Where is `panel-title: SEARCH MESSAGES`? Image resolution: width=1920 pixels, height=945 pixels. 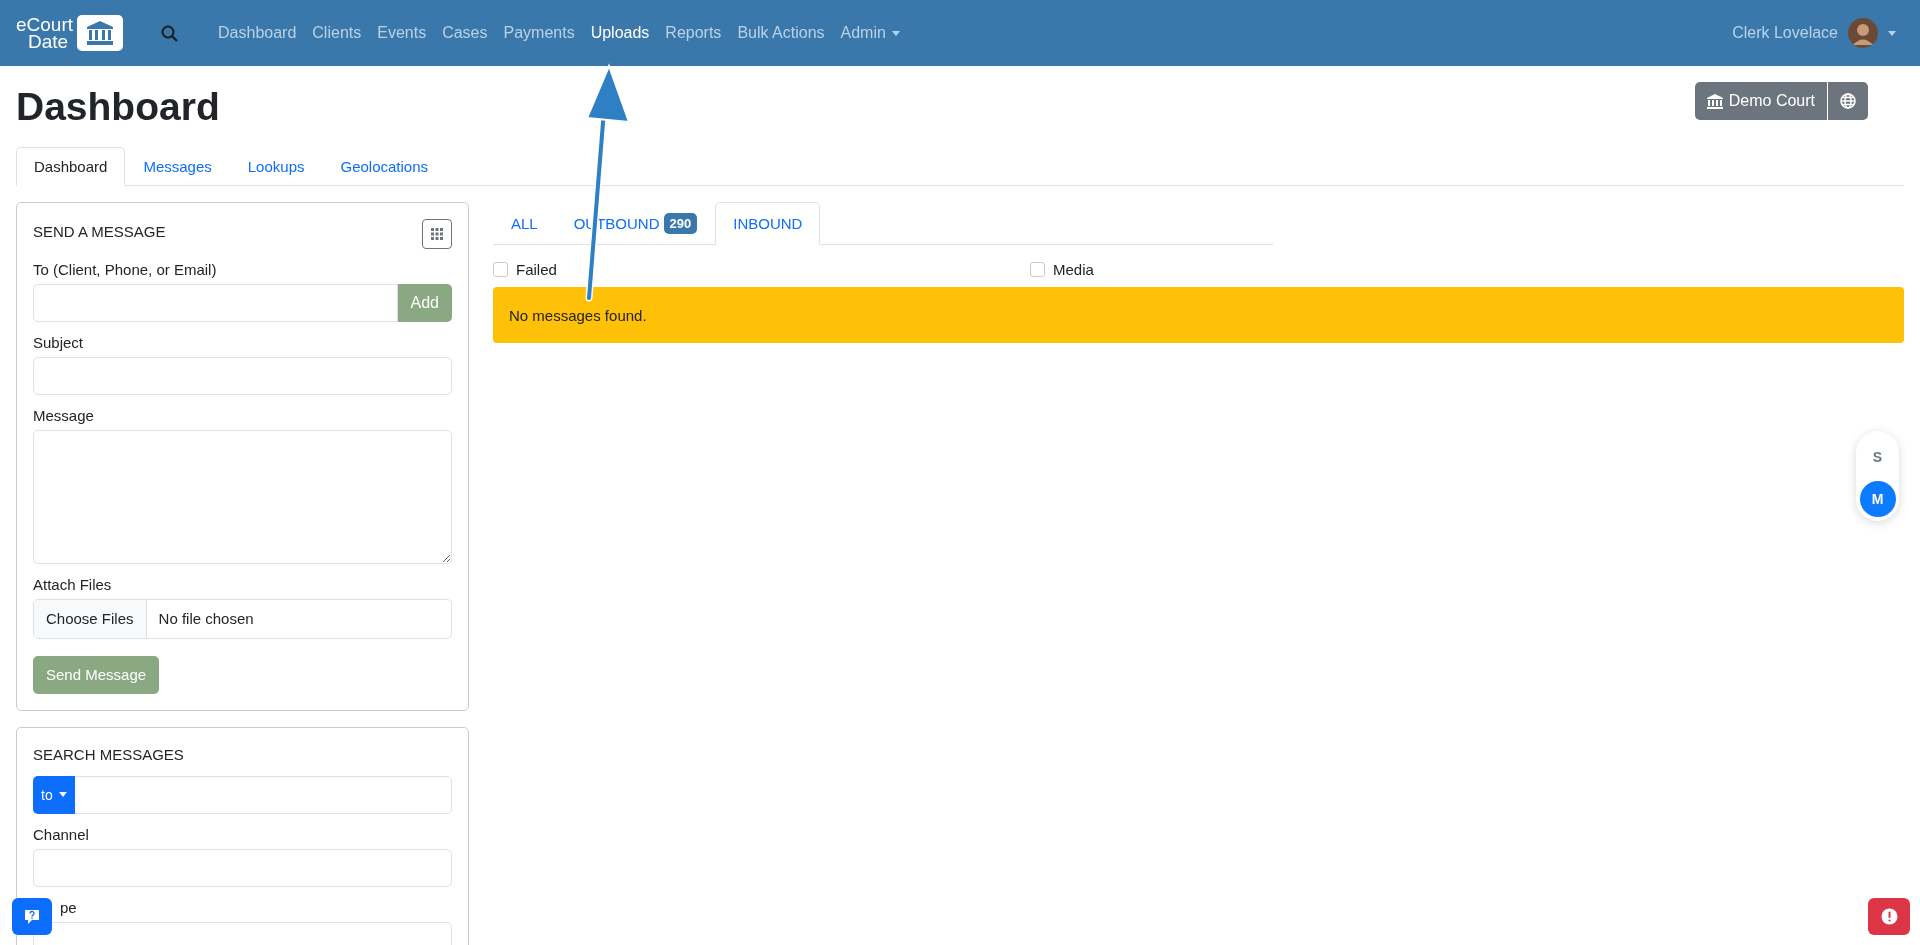 panel-title: SEARCH MESSAGES is located at coordinates (108, 754).